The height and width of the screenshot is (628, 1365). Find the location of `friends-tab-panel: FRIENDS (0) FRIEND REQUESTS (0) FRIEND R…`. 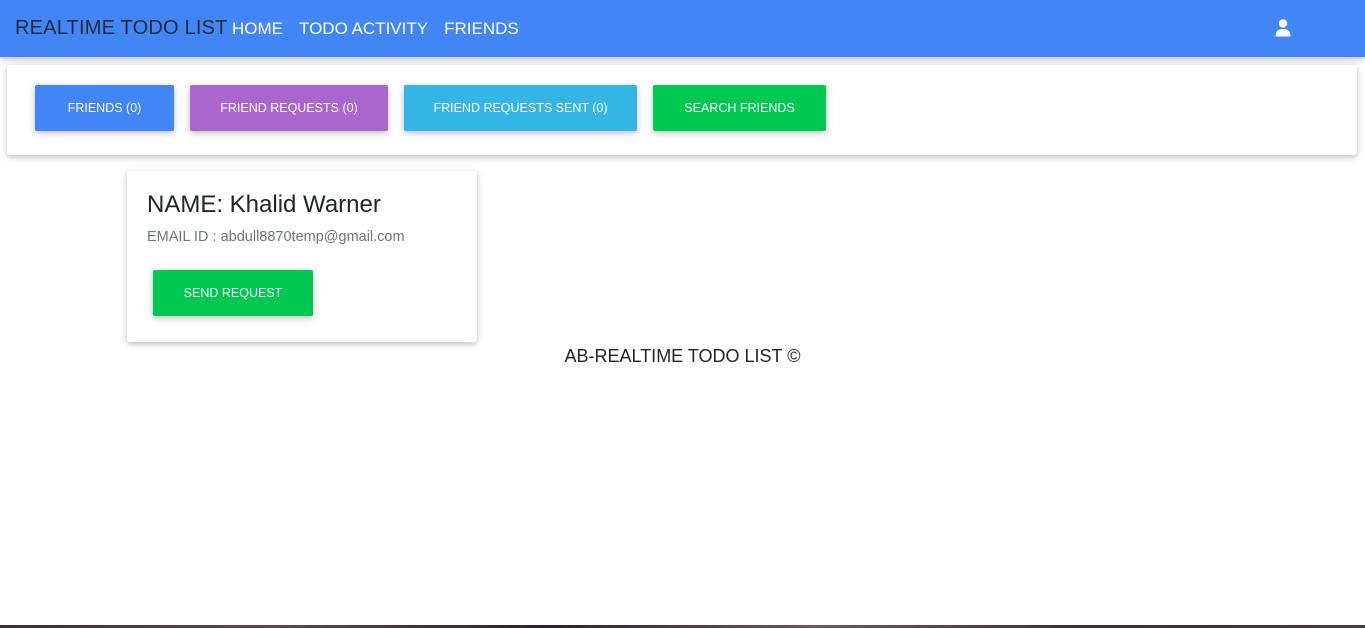

friends-tab-panel: FRIENDS (0) FRIEND REQUESTS (0) FRIEND R… is located at coordinates (682, 110).